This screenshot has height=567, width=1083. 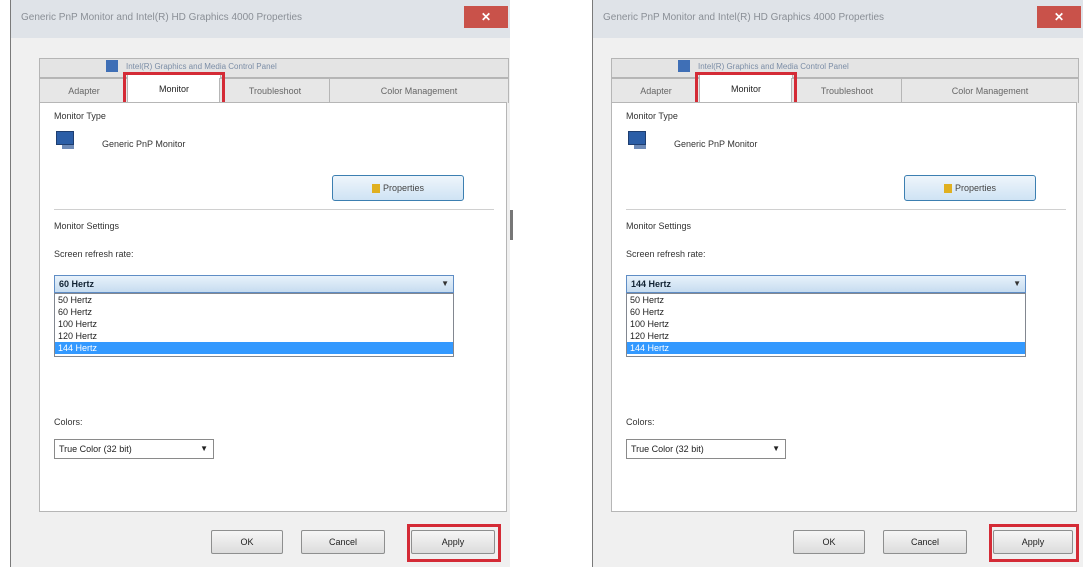 What do you see at coordinates (254, 284) in the screenshot?
I see `refresh-rate-dropdown: 60 Hertz ▼` at bounding box center [254, 284].